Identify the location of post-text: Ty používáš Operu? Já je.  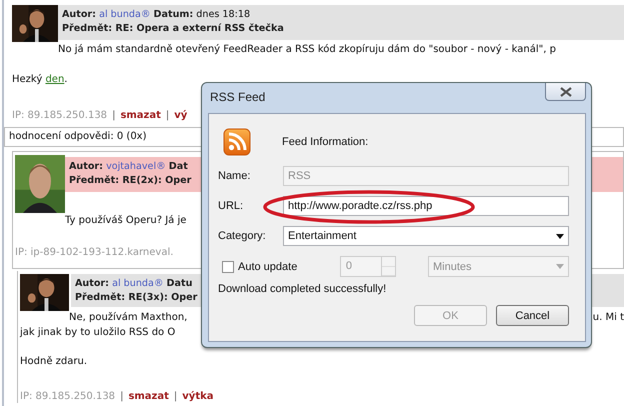
(125, 220).